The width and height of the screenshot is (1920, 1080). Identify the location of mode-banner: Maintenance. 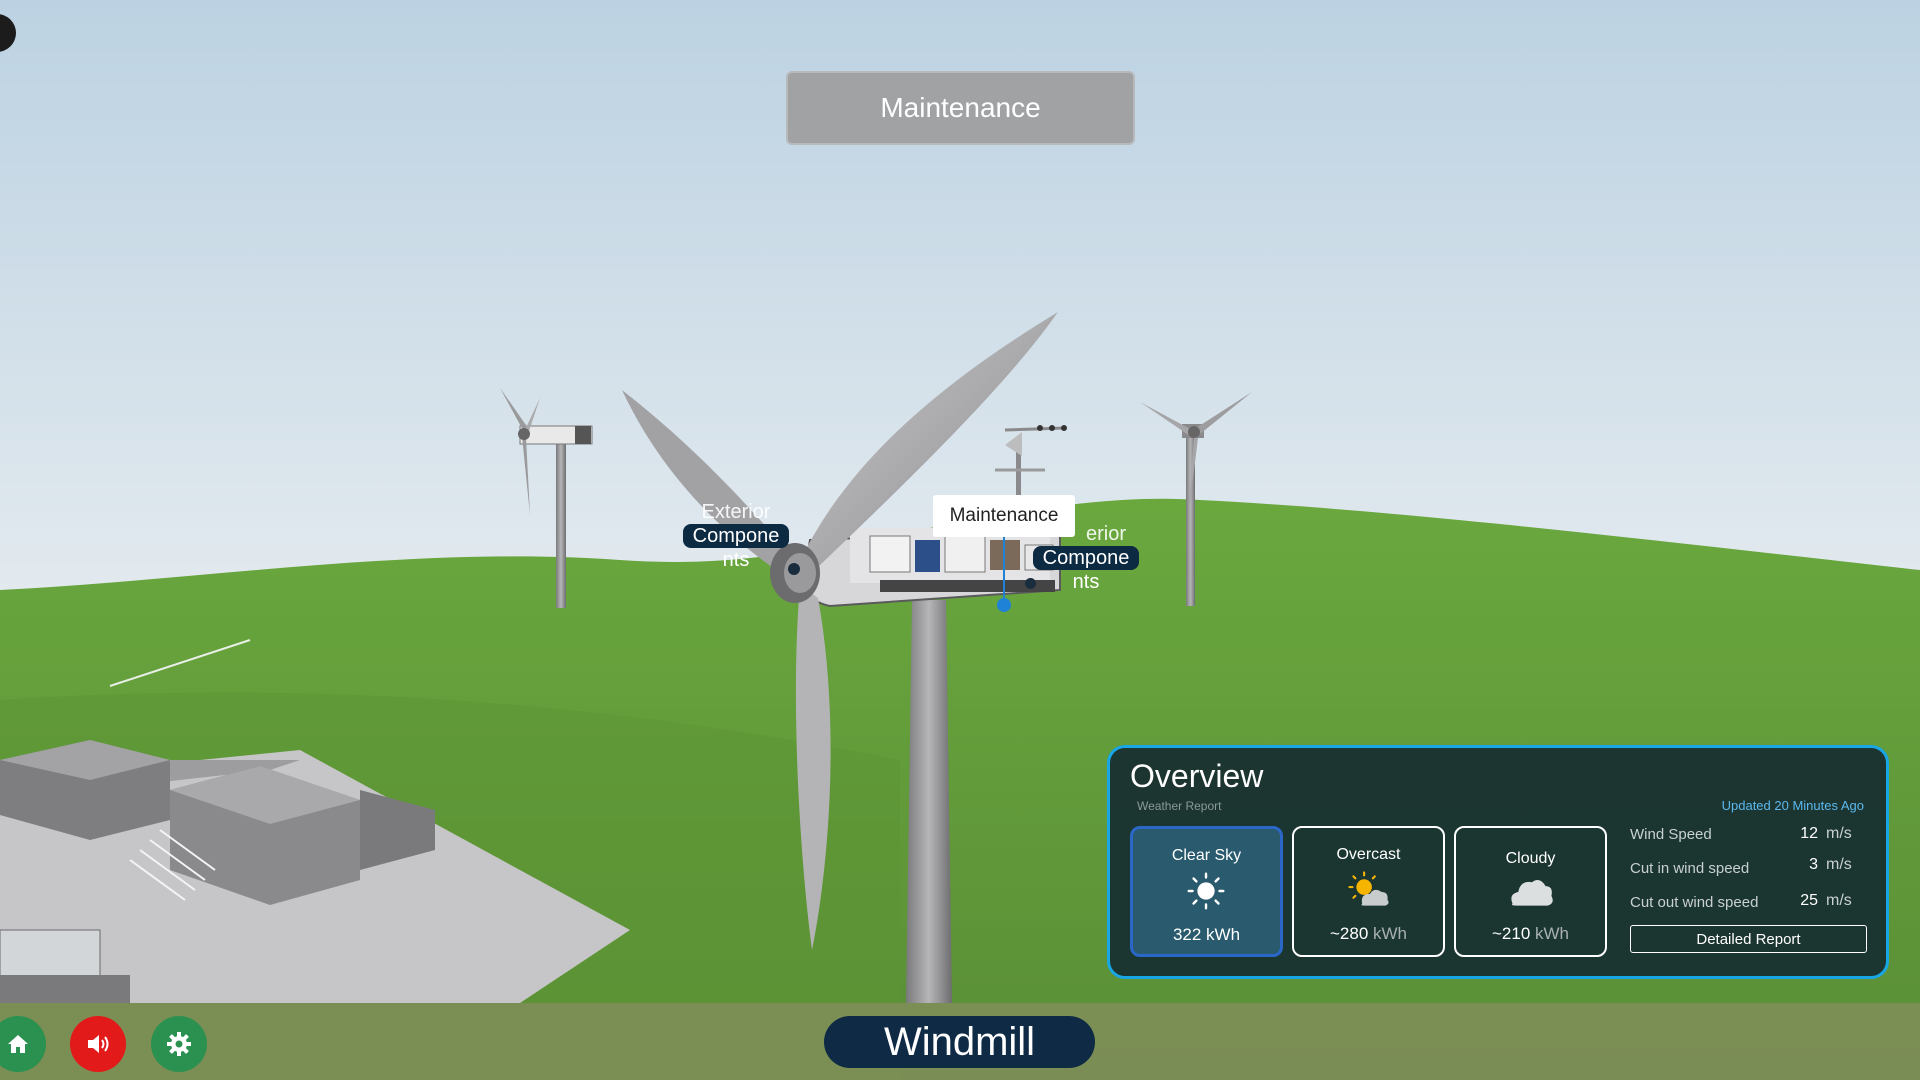
(960, 108).